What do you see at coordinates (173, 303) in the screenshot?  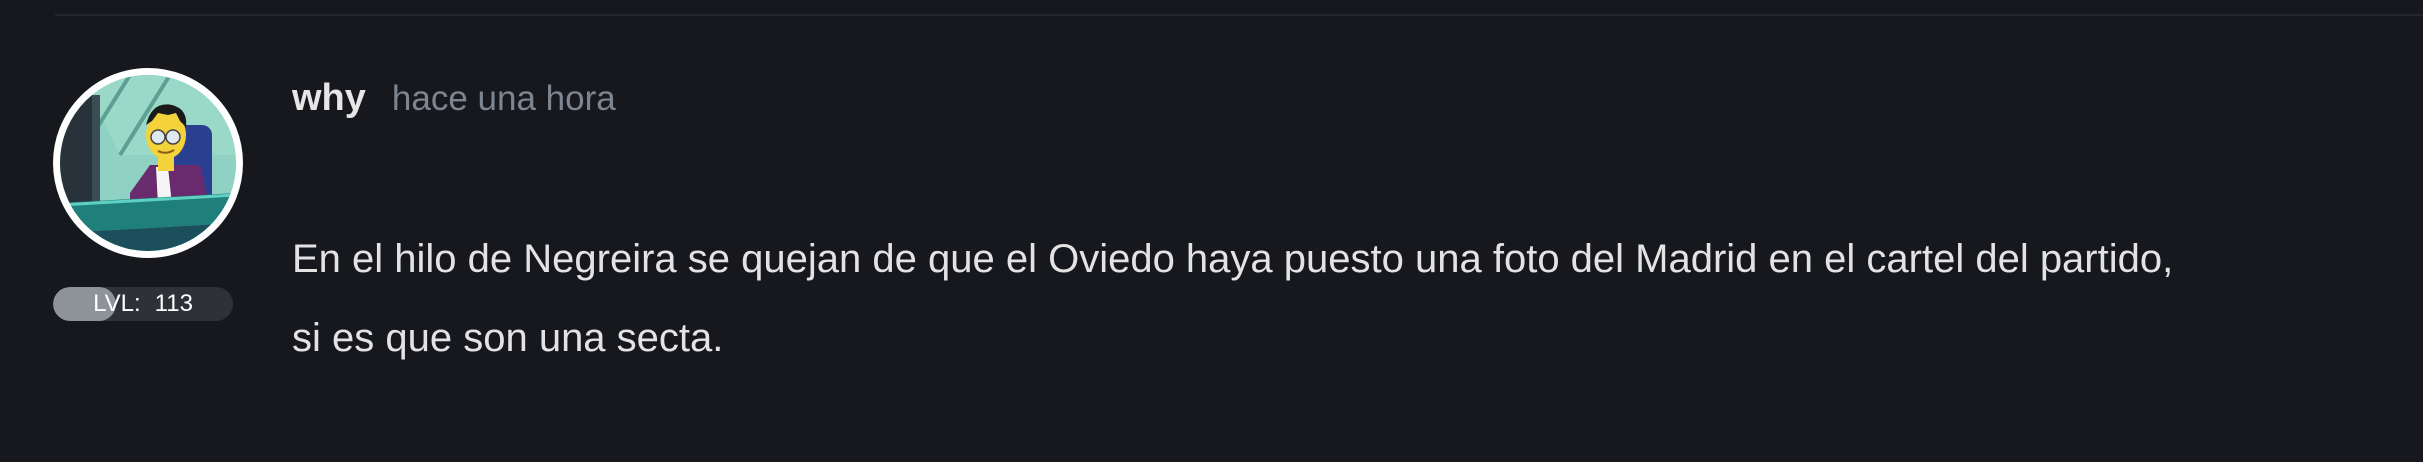 I see `level-value: 113` at bounding box center [173, 303].